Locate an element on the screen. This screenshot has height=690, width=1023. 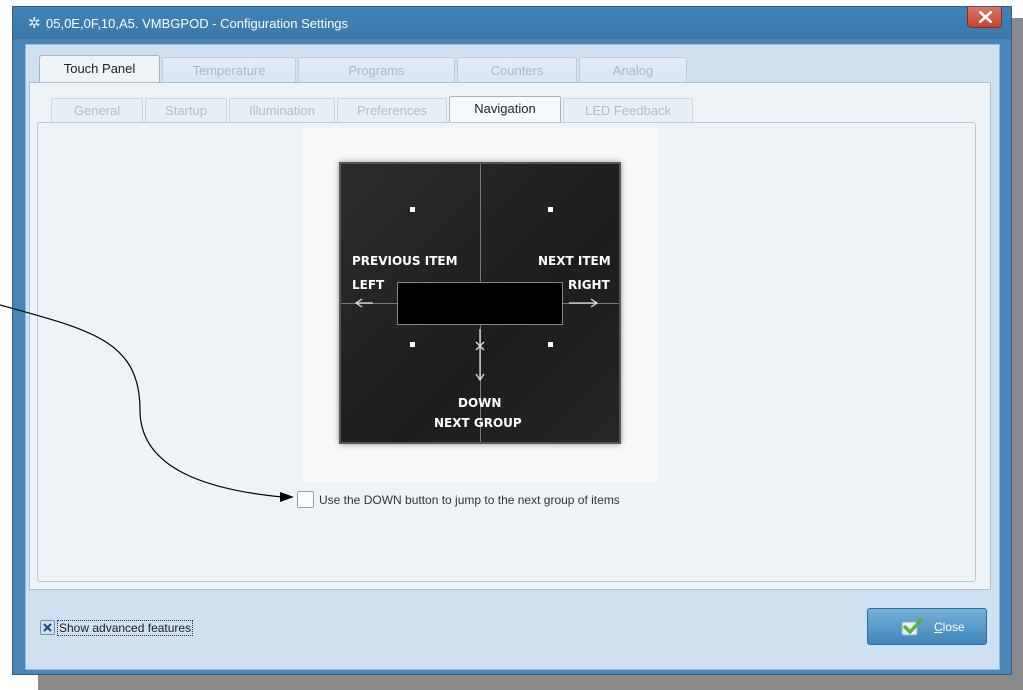
tab-label: Touch Panel is located at coordinates (99, 68).